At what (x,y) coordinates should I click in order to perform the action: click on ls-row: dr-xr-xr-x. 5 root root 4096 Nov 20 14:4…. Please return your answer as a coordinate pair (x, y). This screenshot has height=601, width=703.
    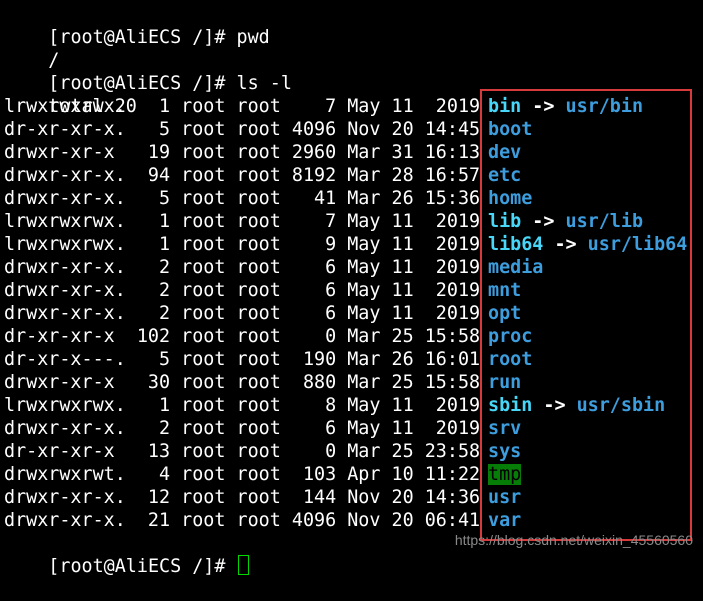
    Looking at the image, I should click on (353, 129).